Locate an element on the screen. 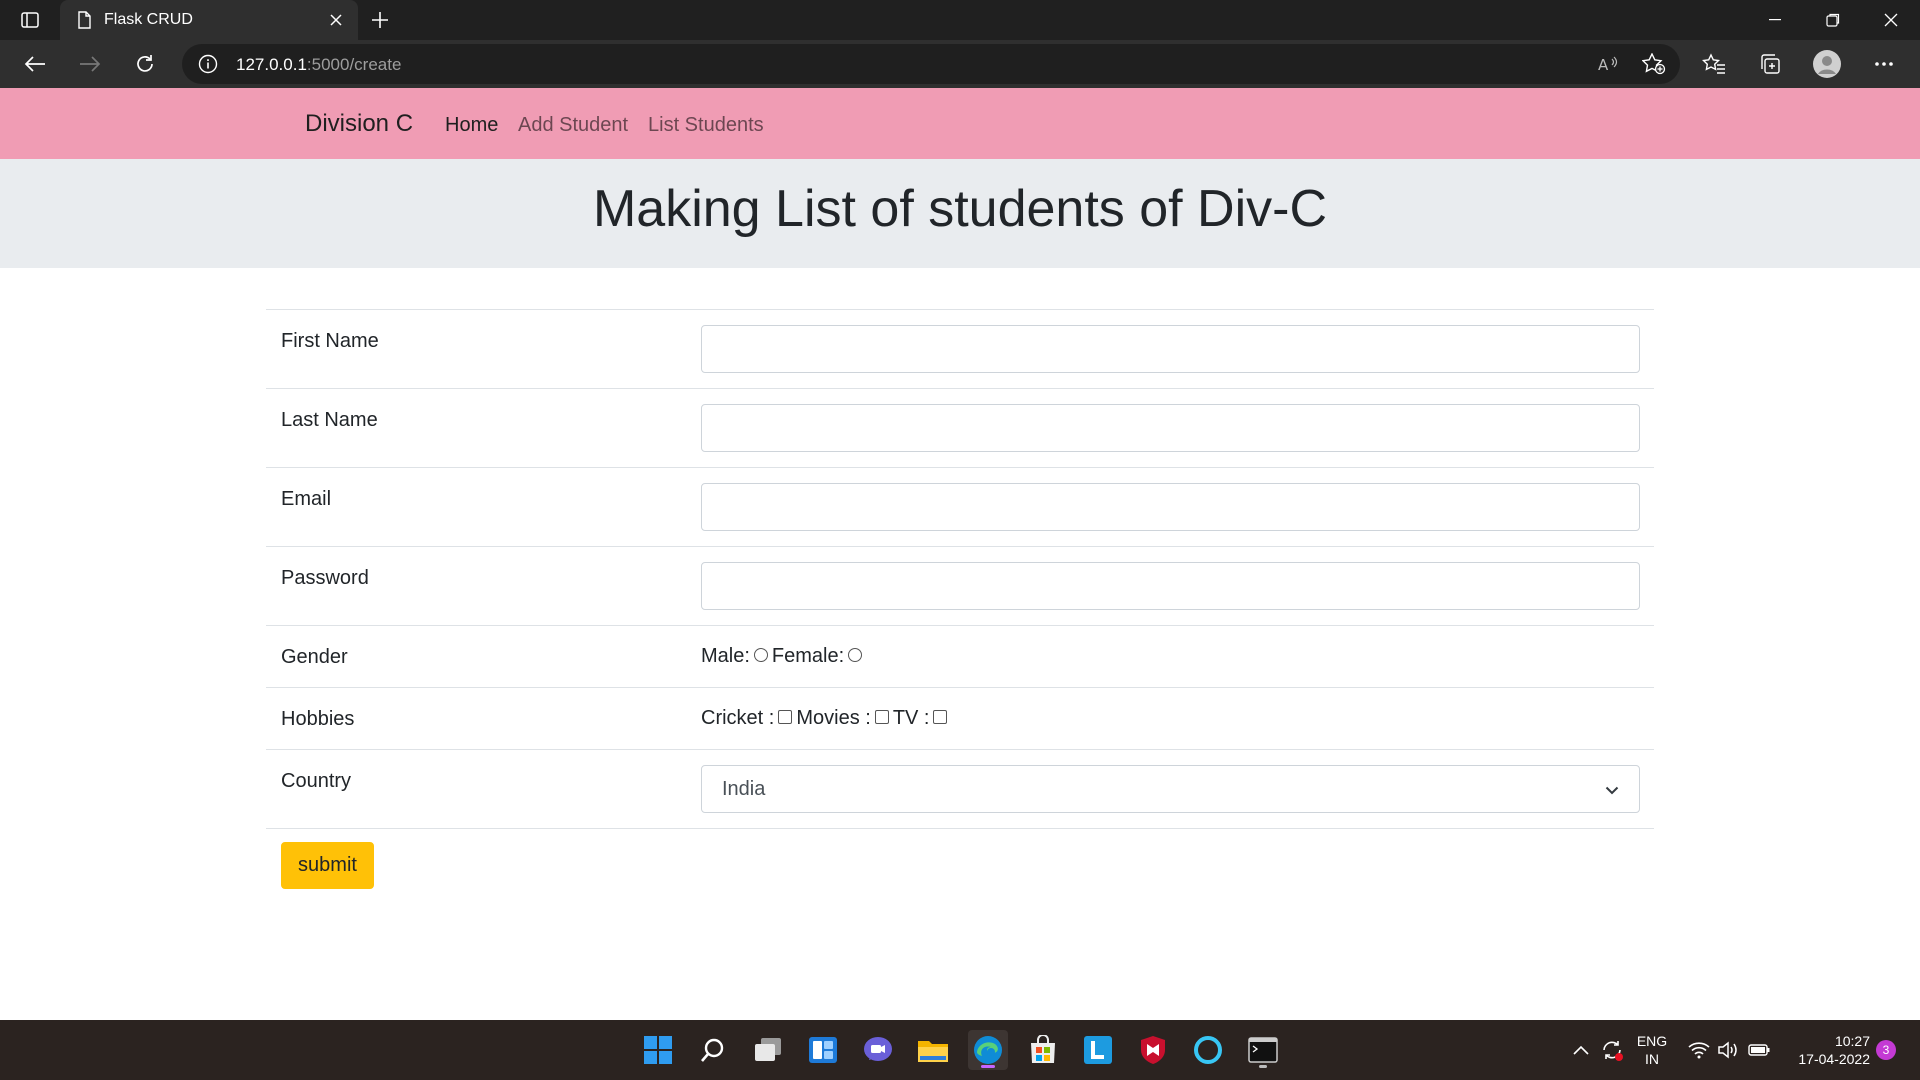  last-name-row: Last Name is located at coordinates (960, 427).